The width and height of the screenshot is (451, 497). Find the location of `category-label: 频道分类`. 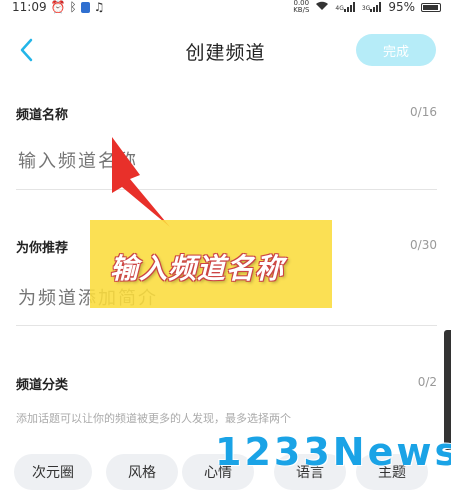

category-label: 频道分类 is located at coordinates (42, 385).